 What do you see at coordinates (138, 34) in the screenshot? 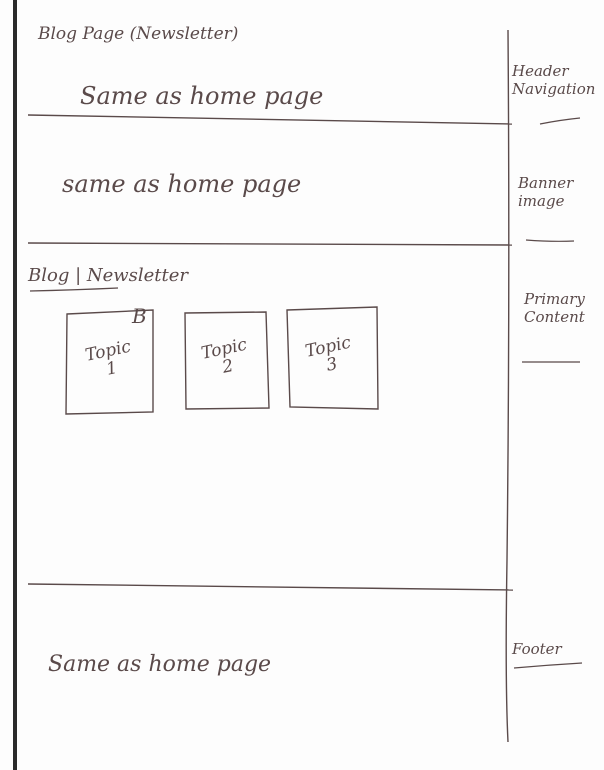
I see `page-title: Blog Page (Newsletter)` at bounding box center [138, 34].